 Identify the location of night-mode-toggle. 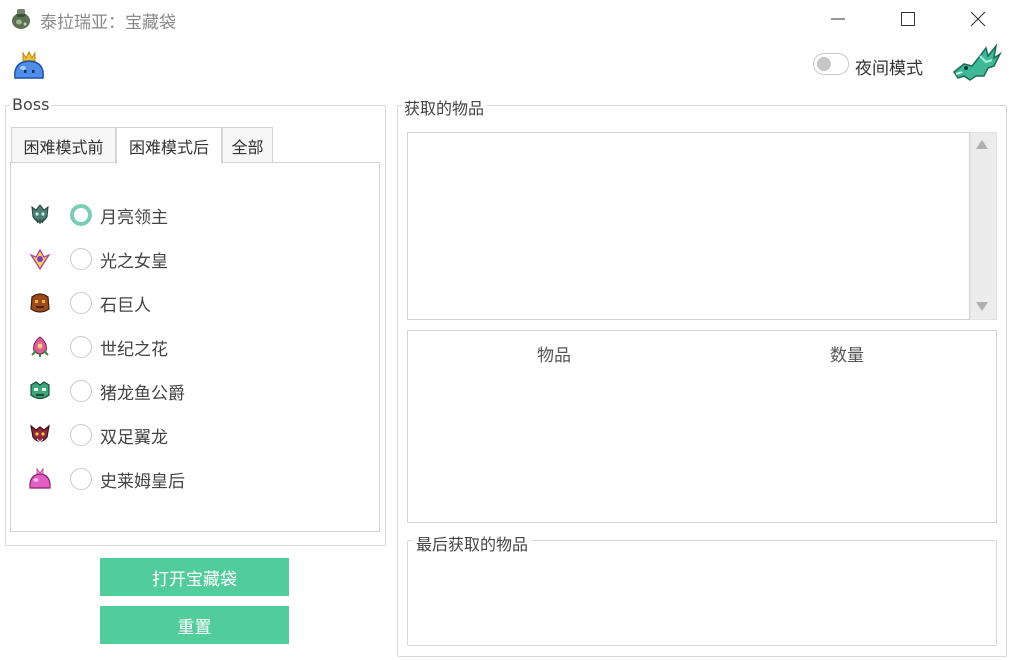
(831, 64).